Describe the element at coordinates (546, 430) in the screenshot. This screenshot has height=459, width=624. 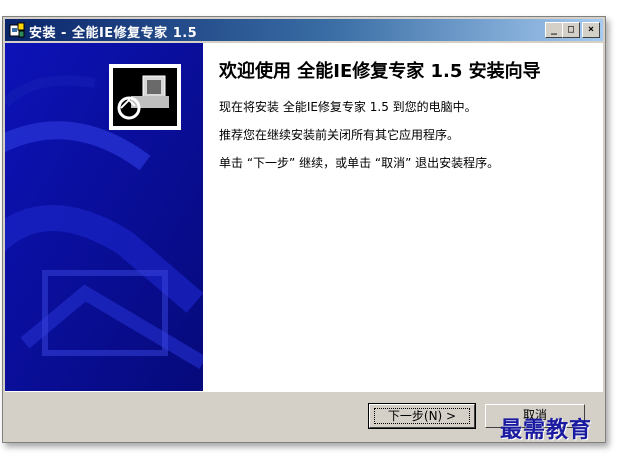
I see `watermark-text: 最需教育` at that location.